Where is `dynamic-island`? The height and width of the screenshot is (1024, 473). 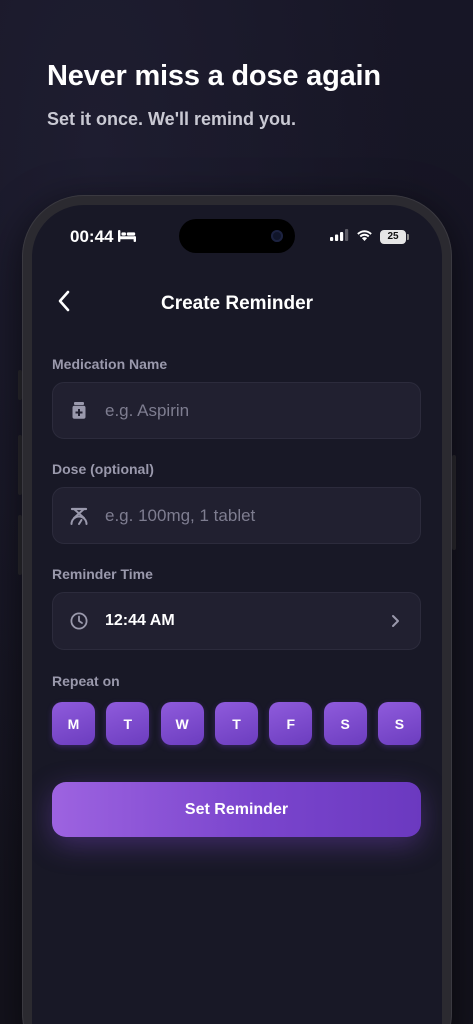
dynamic-island is located at coordinates (237, 236).